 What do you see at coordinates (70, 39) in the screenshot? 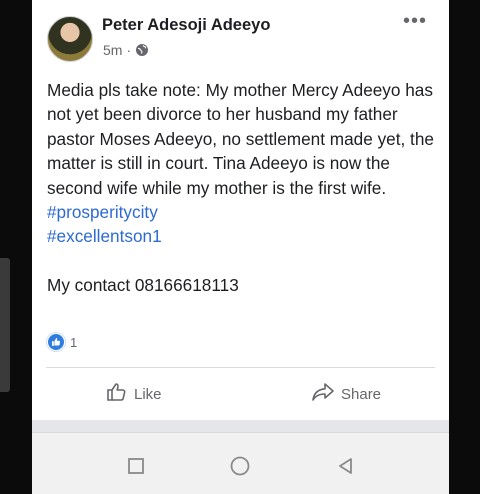
I see `avatar` at bounding box center [70, 39].